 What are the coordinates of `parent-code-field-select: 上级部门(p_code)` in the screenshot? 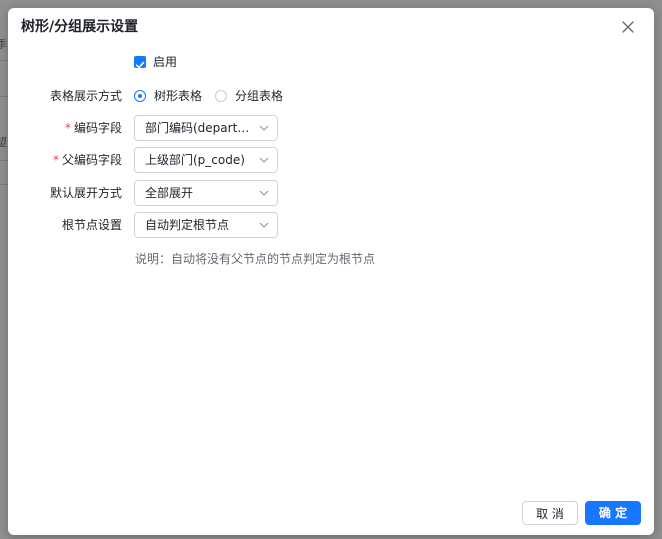 It's located at (206, 160).